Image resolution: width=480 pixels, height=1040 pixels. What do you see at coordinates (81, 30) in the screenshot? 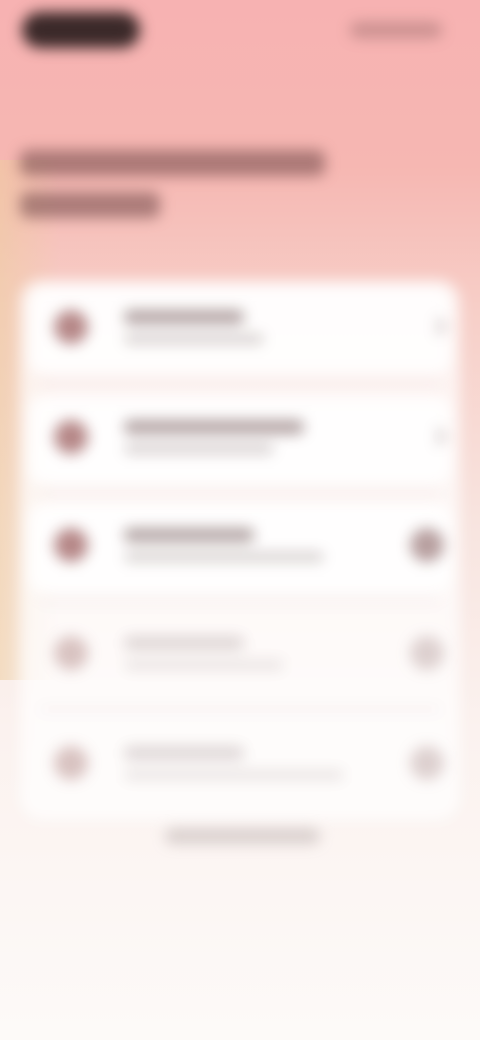
I see `back-button` at bounding box center [81, 30].